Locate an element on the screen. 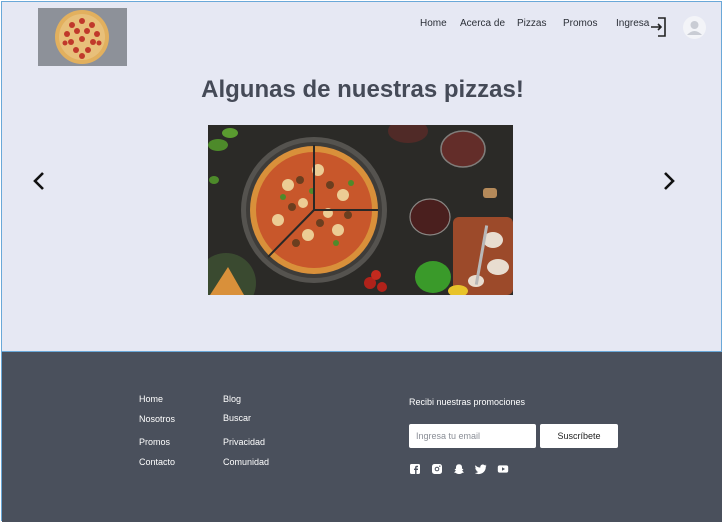 The width and height of the screenshot is (725, 523). page-title: Algunas de nuestras pizzas! is located at coordinates (362, 89).